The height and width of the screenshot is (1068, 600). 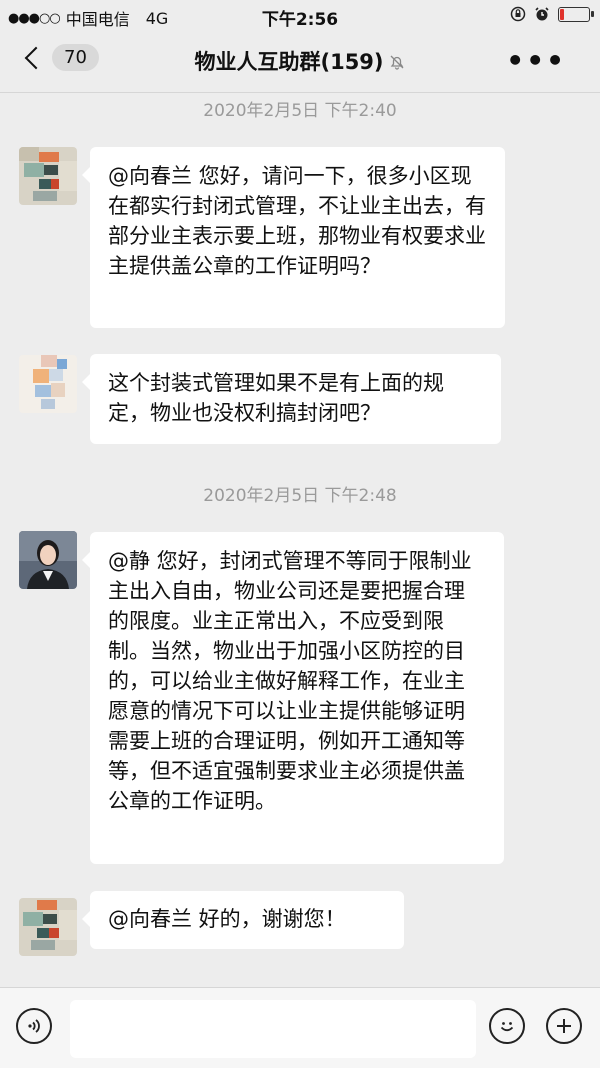 I want to click on battery-icon, so click(x=576, y=14).